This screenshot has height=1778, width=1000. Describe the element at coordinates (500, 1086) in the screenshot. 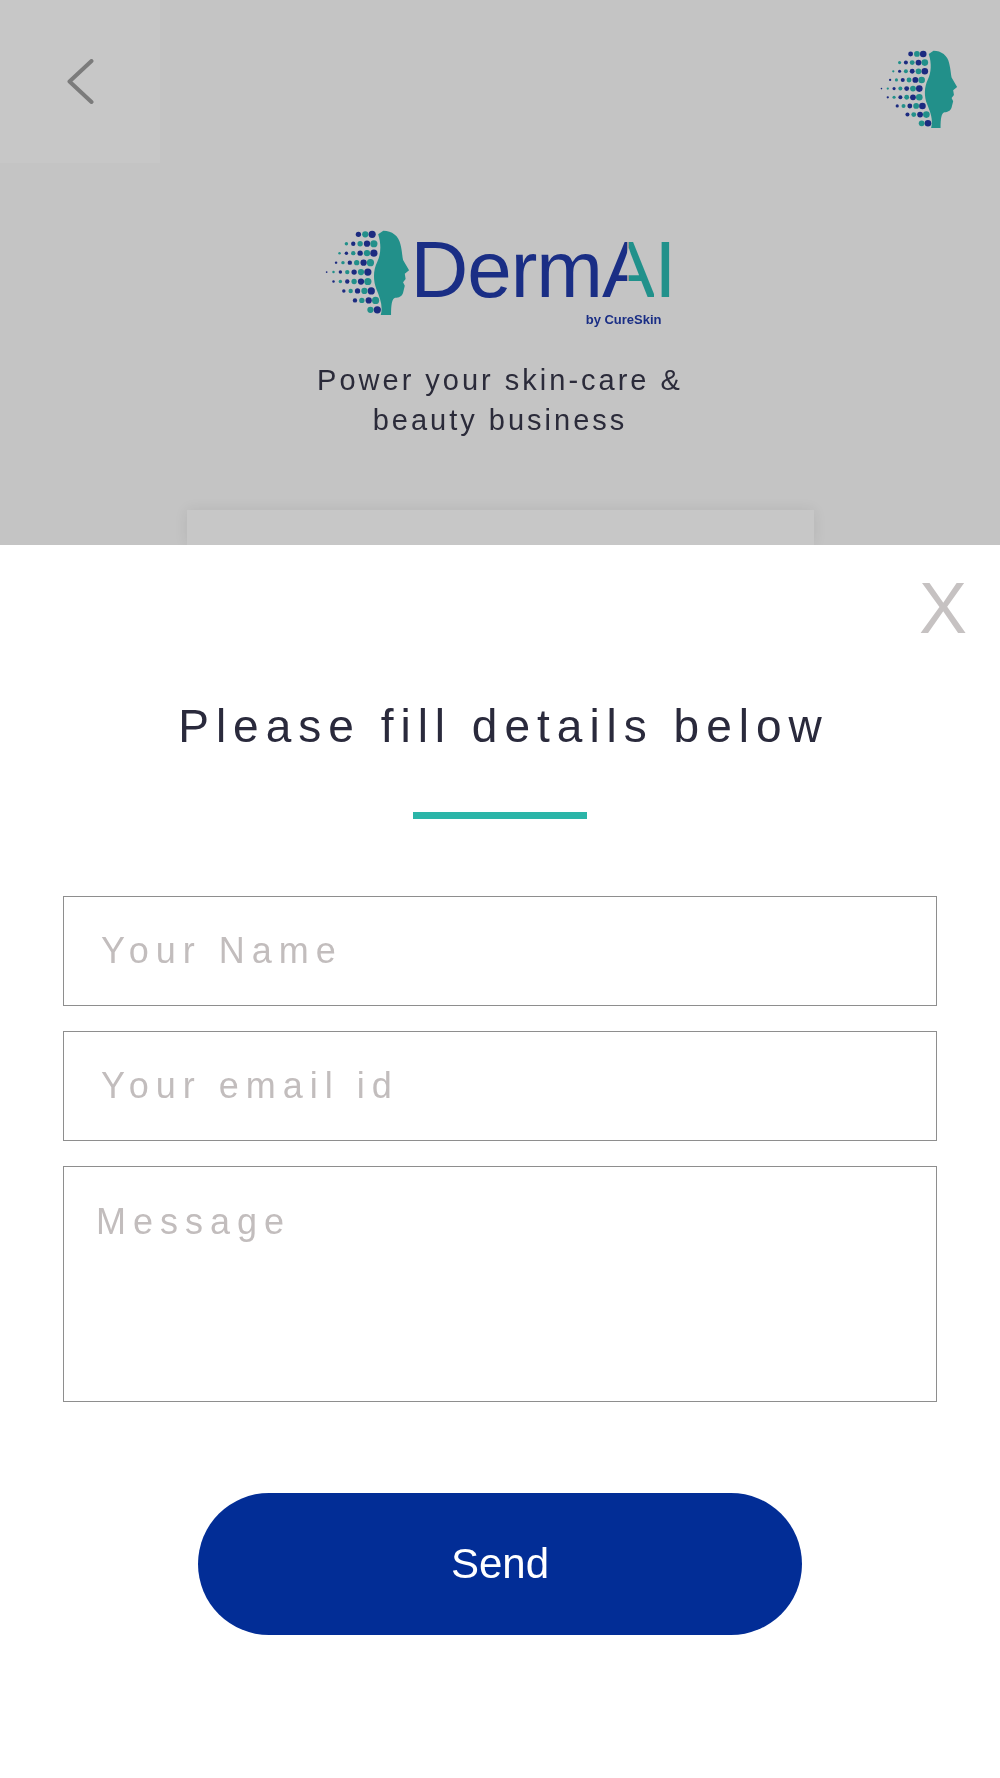

I see `input-field: Your email id` at that location.